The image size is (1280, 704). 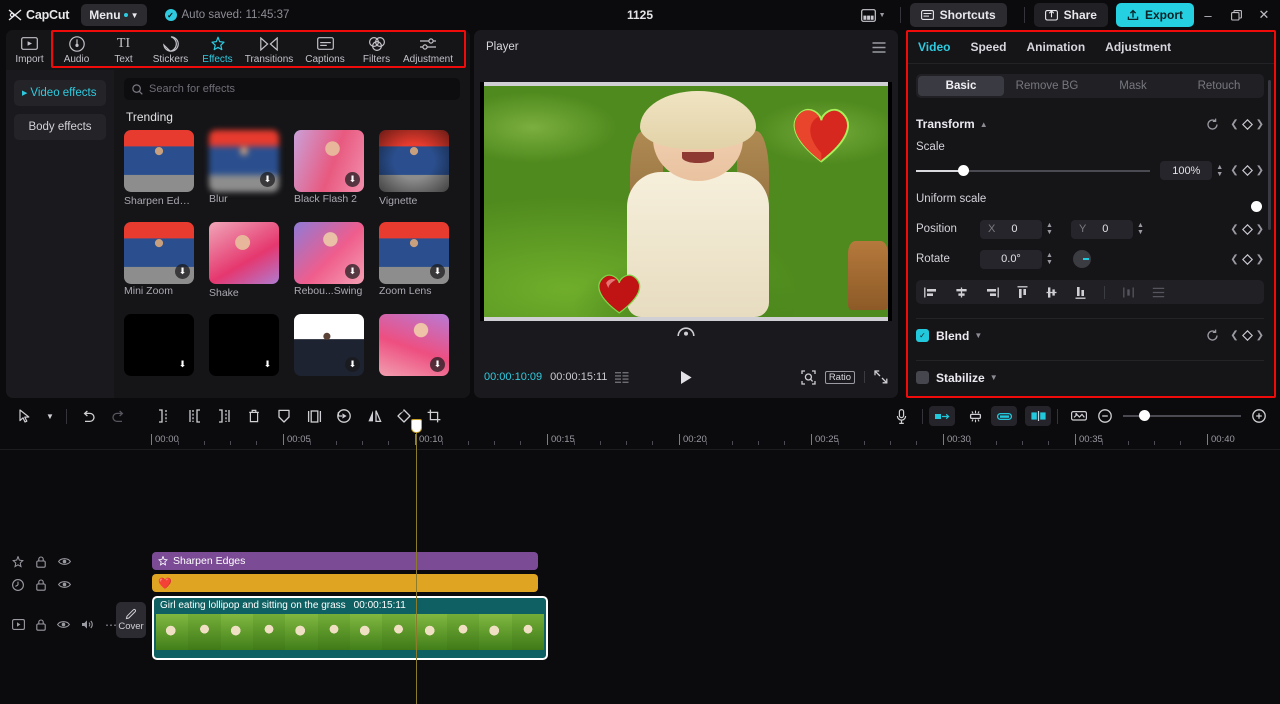 What do you see at coordinates (930, 292) in the screenshot?
I see `align-left-icon` at bounding box center [930, 292].